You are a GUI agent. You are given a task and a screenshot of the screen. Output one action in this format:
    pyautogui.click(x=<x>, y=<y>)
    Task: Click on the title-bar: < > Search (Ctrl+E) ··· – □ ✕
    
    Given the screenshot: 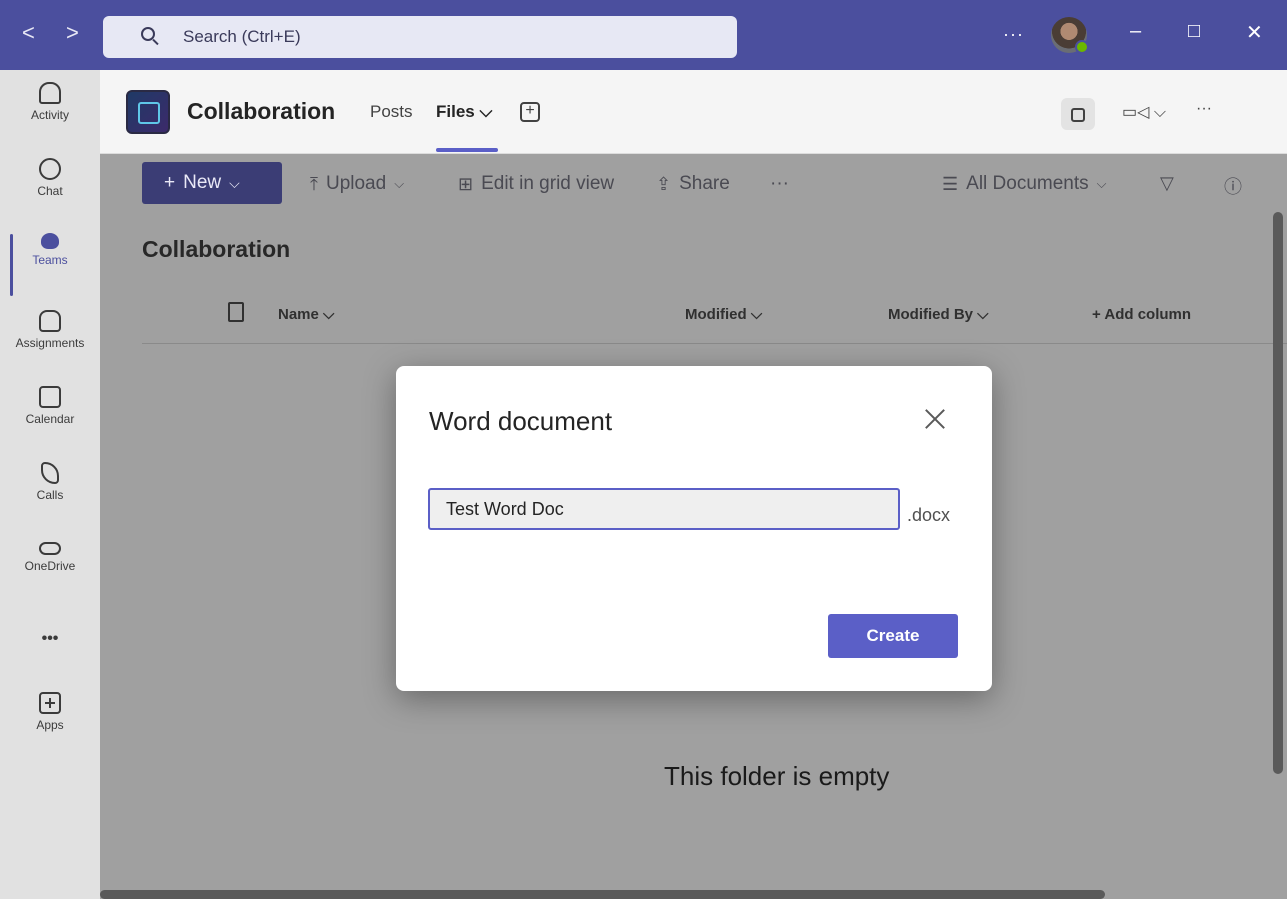 What is the action you would take?
    pyautogui.click(x=643, y=35)
    